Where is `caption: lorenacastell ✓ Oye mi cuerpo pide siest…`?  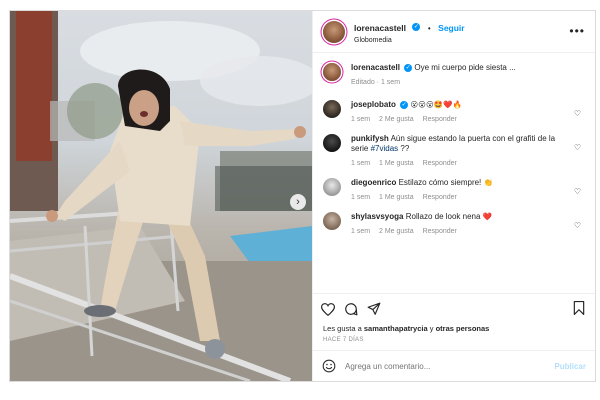
caption: lorenacastell ✓ Oye mi cuerpo pide siest… is located at coordinates (454, 74).